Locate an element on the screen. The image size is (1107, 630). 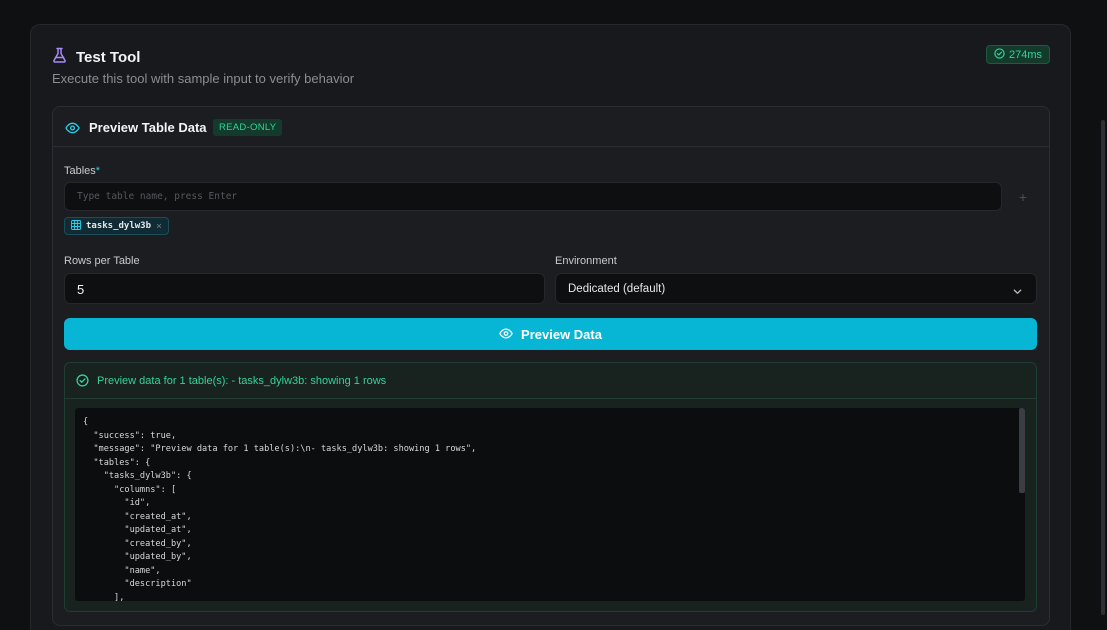
page-title: Test Tool is located at coordinates (108, 57).